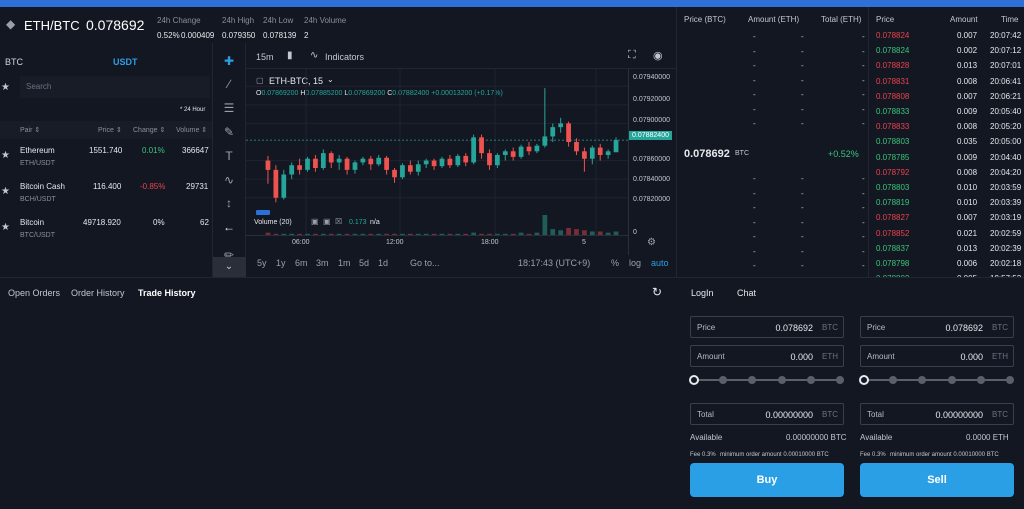 This screenshot has height=509, width=1024. What do you see at coordinates (767, 356) in the screenshot?
I see `buy-amount-field: Amount 0.000 ETH` at bounding box center [767, 356].